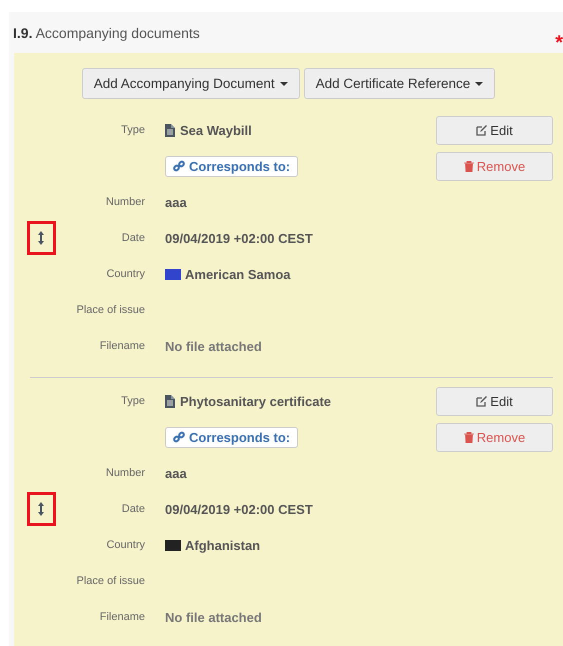 The height and width of the screenshot is (646, 563). What do you see at coordinates (237, 274) in the screenshot?
I see `country-name: American Samoa` at bounding box center [237, 274].